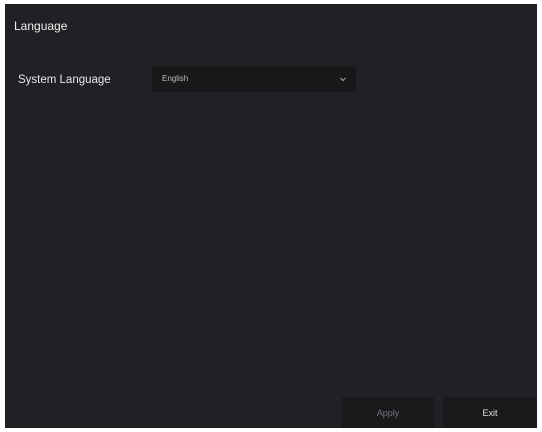  I want to click on system-language-value: English, so click(175, 78).